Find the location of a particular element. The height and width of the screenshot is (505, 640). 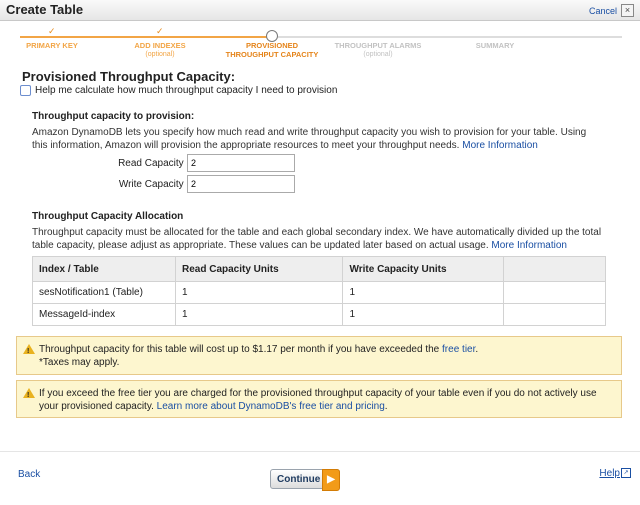

column-header: Read Capacity Units is located at coordinates (259, 269).